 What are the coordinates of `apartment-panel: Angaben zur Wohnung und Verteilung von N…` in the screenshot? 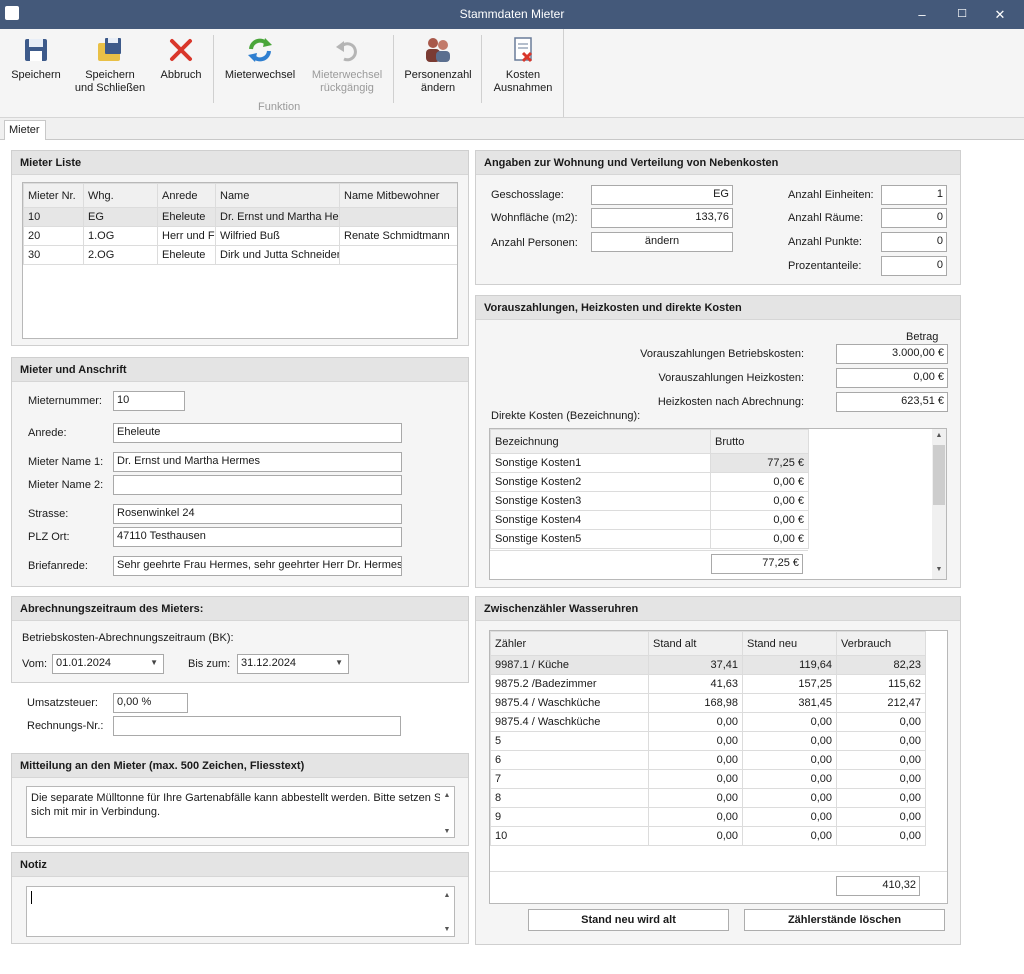 It's located at (718, 217).